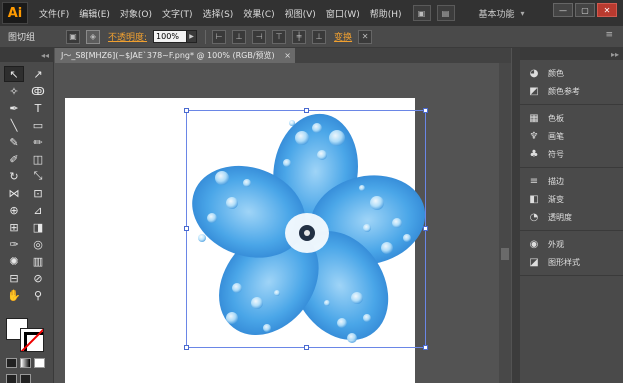 This screenshot has width=623, height=383. Describe the element at coordinates (585, 10) in the screenshot. I see `maximize-button: ▢` at that location.